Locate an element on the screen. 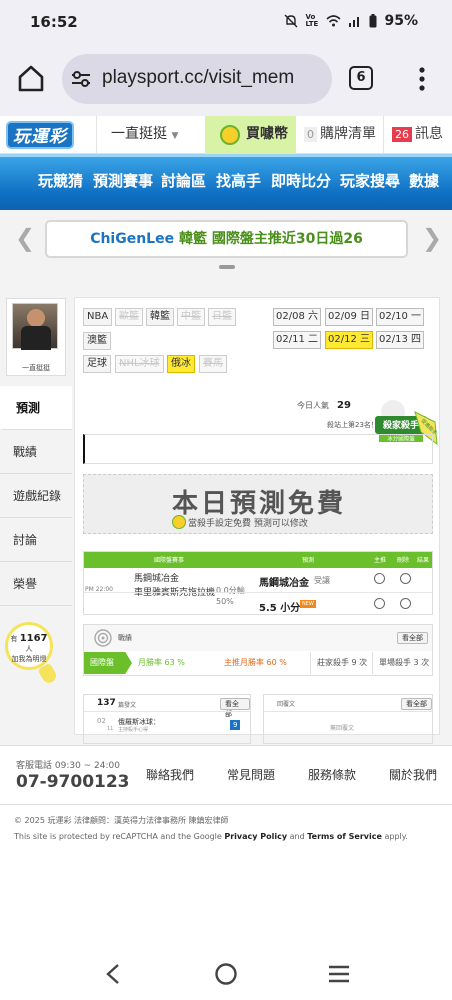 The width and height of the screenshot is (452, 1000). fans-count: 1167 is located at coordinates (33, 638).